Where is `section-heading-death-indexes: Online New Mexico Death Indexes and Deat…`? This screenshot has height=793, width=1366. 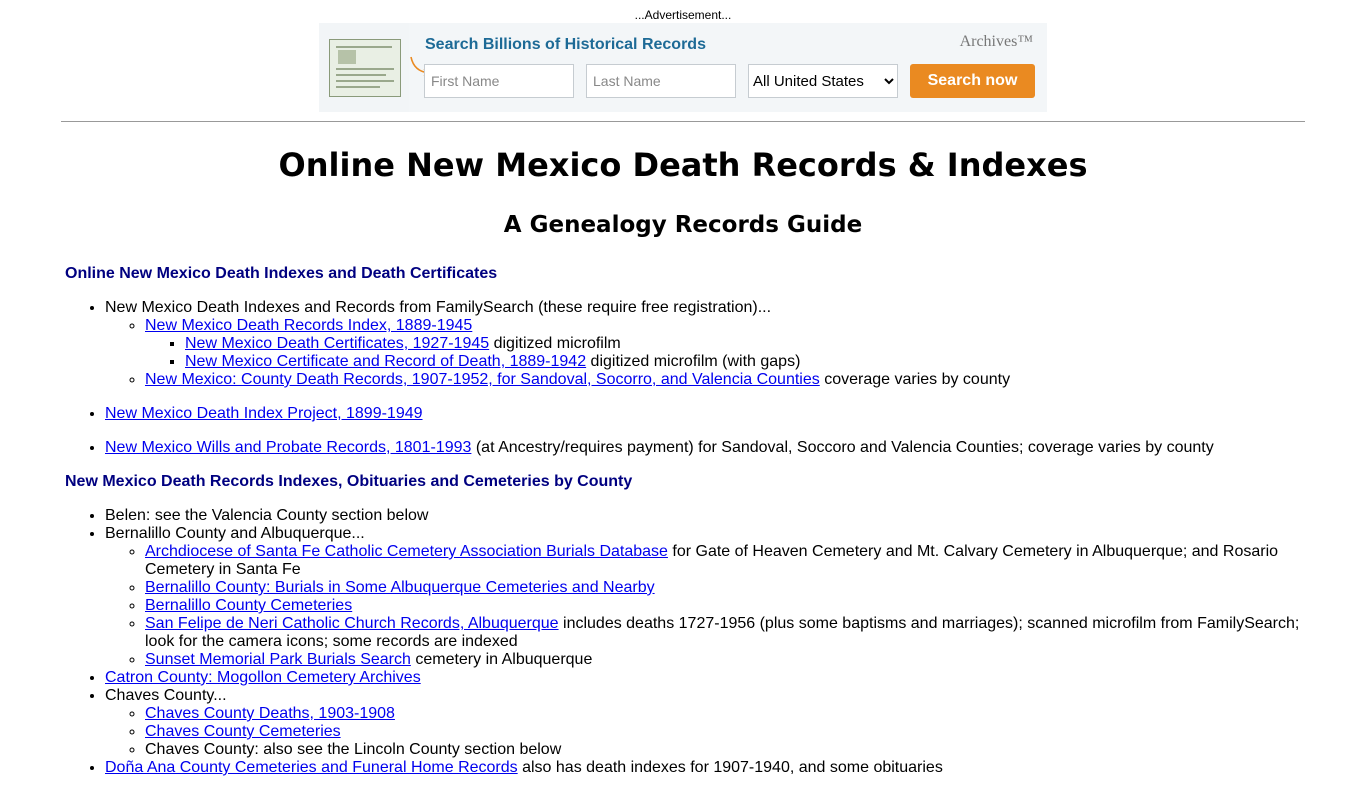
section-heading-death-indexes: Online New Mexico Death Indexes and Deat… is located at coordinates (281, 273).